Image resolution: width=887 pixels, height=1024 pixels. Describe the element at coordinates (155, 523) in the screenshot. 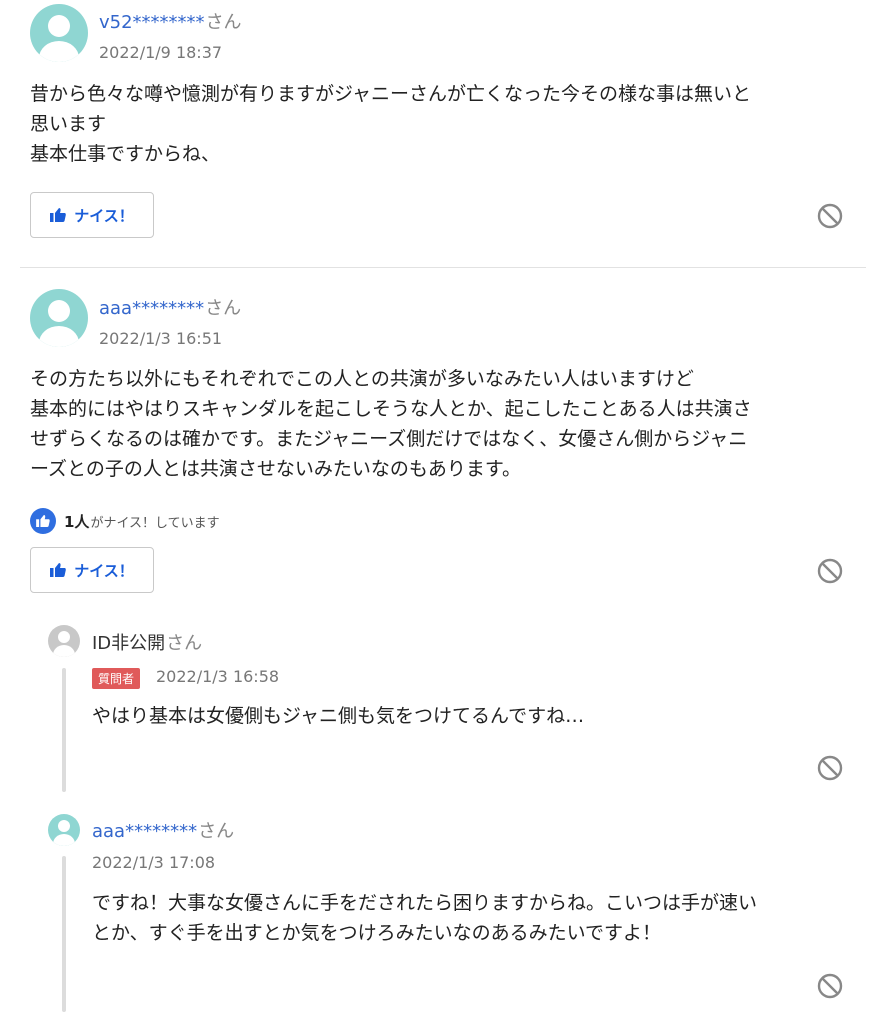

I see `nice-count-suffix: がナイス！しています` at that location.